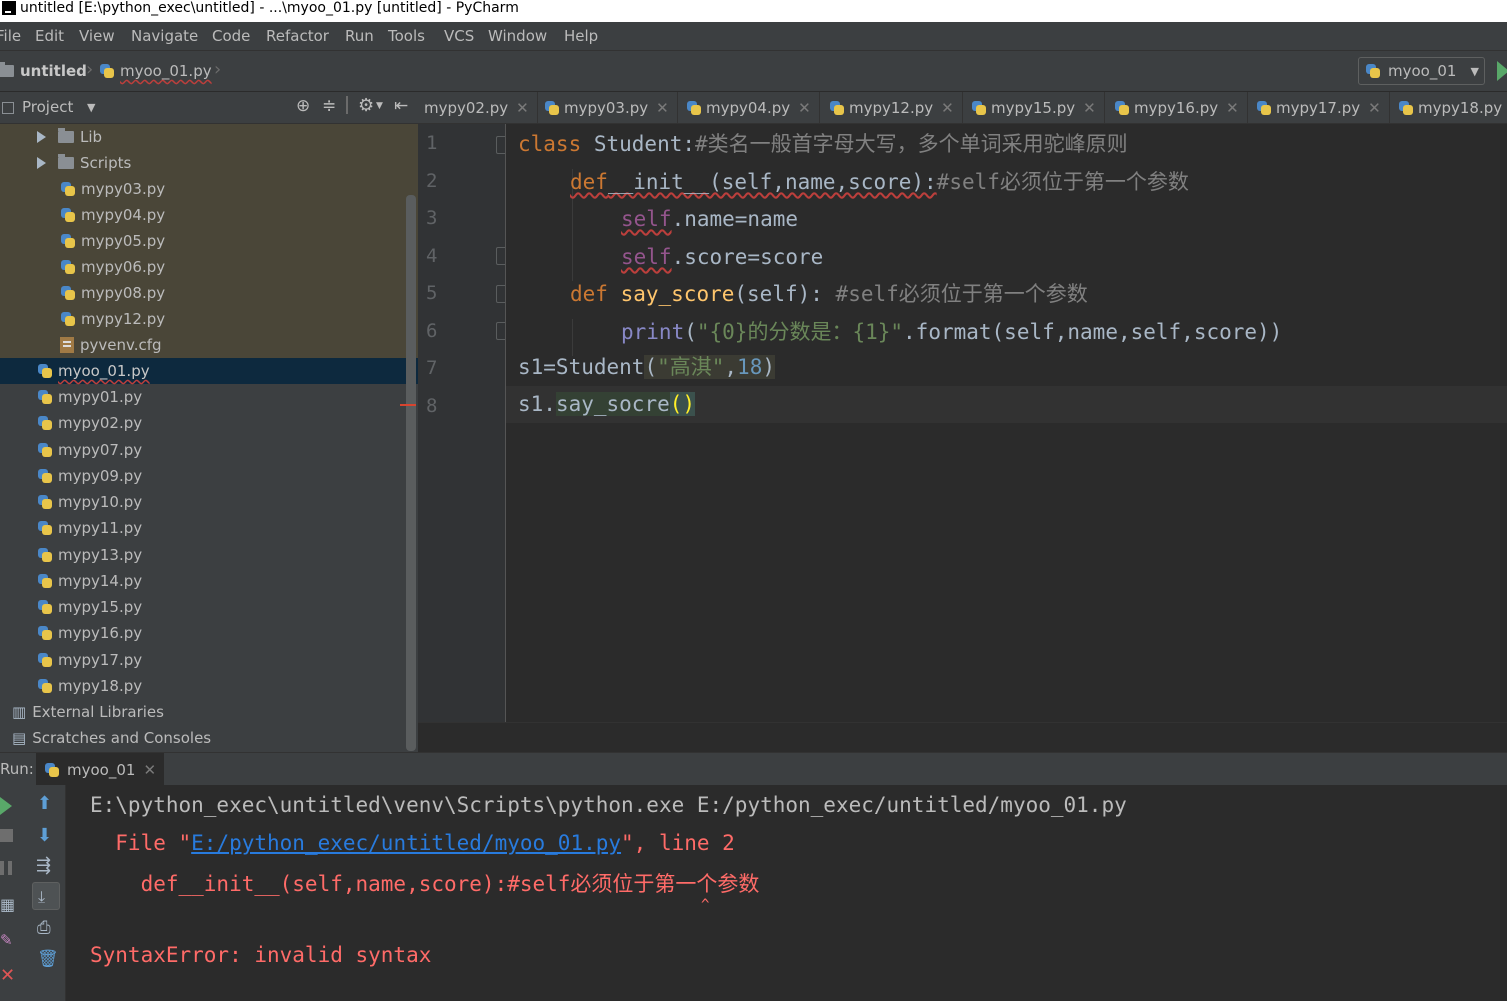  What do you see at coordinates (221, 502) in the screenshot?
I see `tree-item-mypy10: mypy10.py` at bounding box center [221, 502].